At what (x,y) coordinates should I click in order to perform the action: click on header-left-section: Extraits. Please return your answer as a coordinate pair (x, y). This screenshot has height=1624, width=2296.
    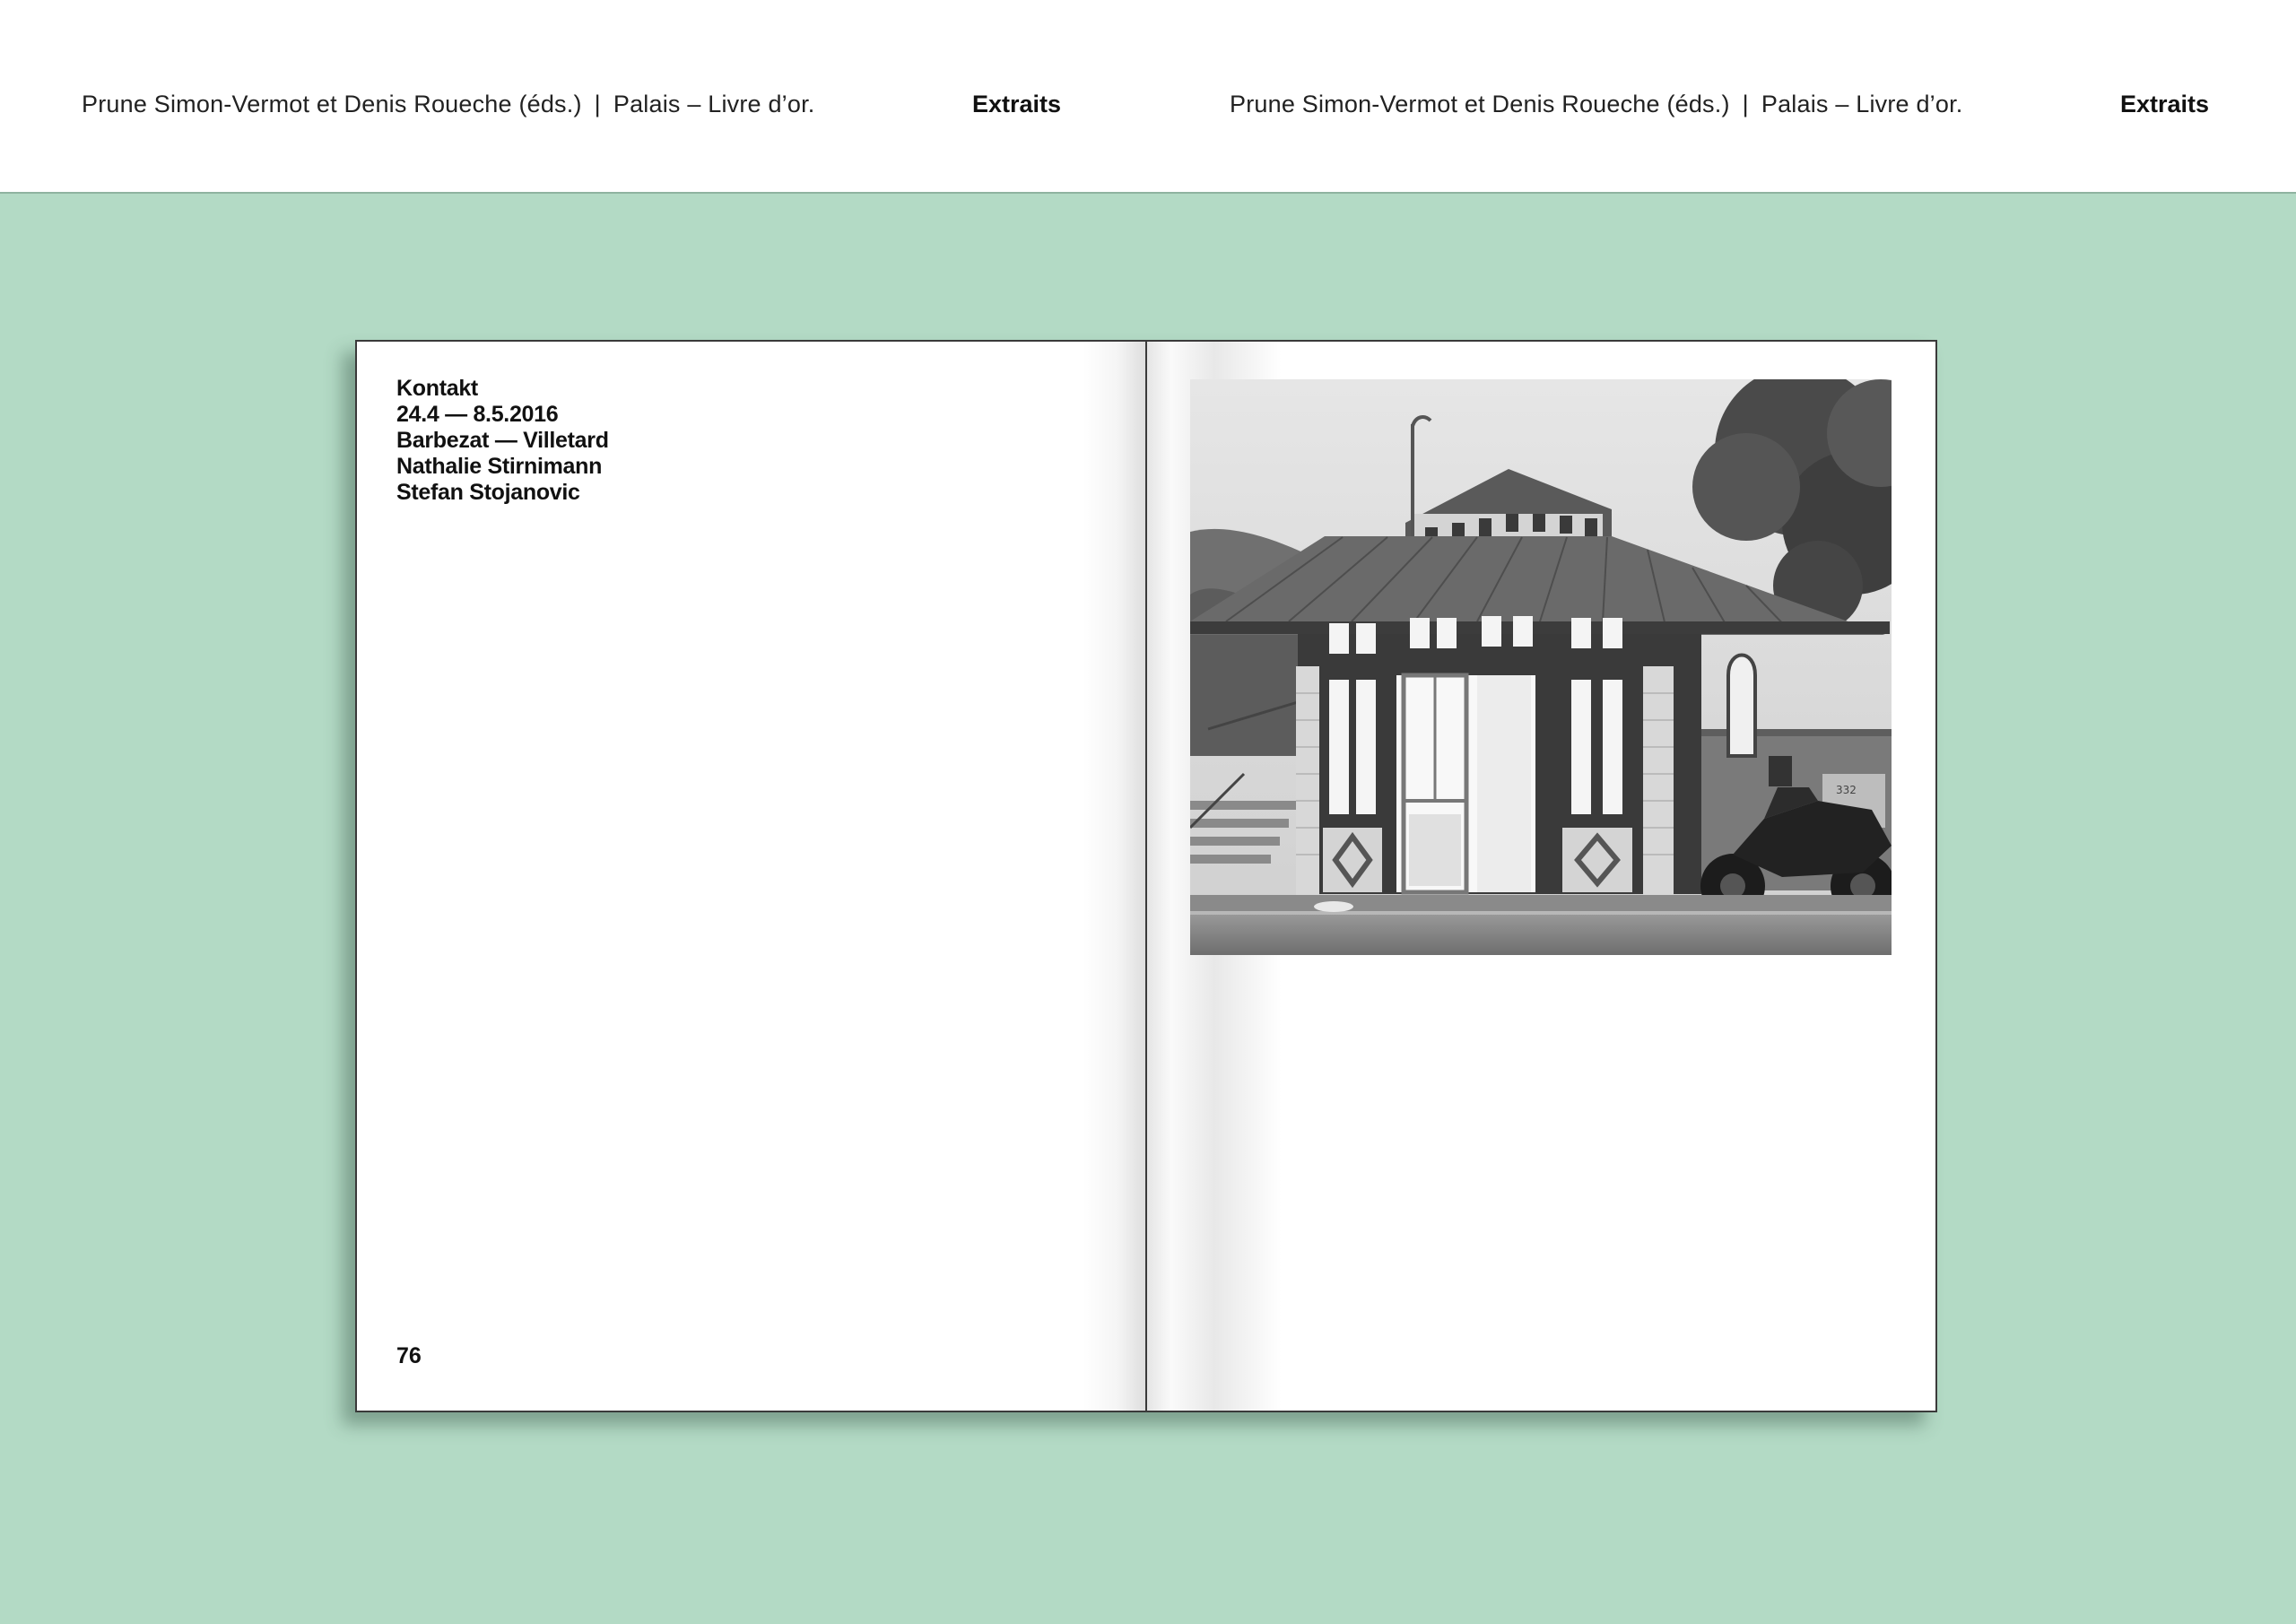
    Looking at the image, I should click on (1017, 104).